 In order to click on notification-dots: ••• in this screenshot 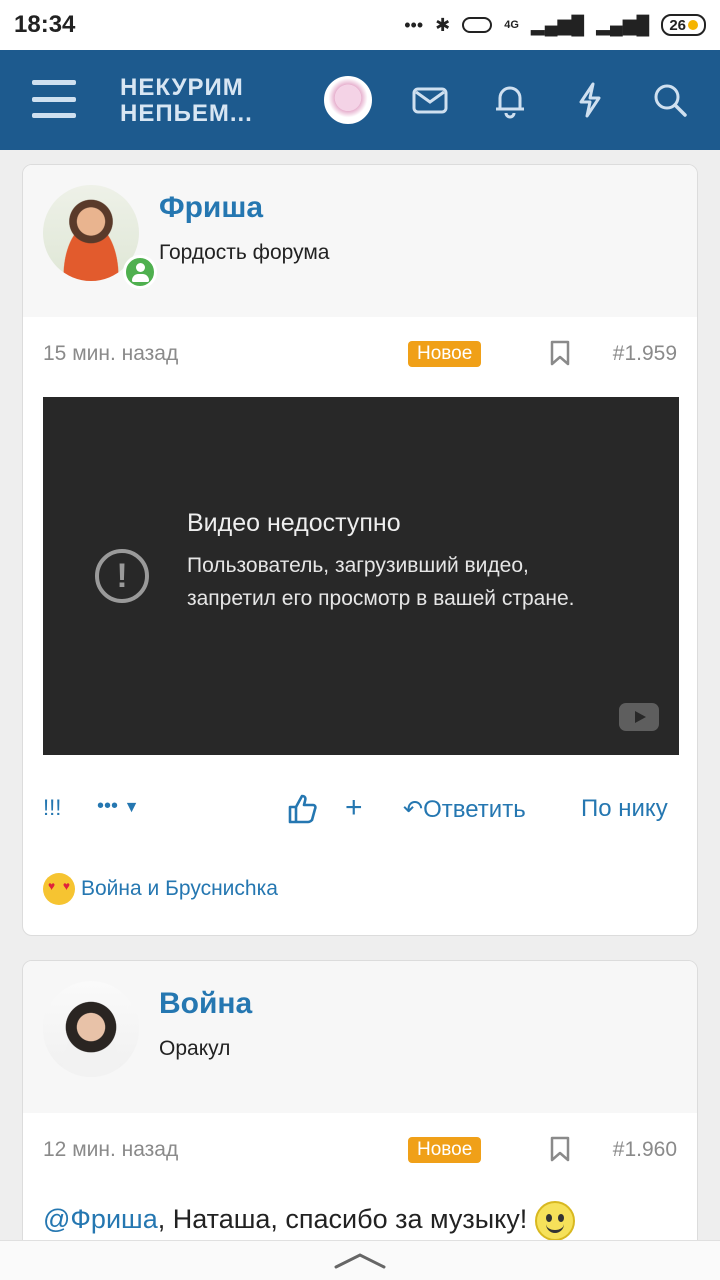, I will do `click(414, 24)`.